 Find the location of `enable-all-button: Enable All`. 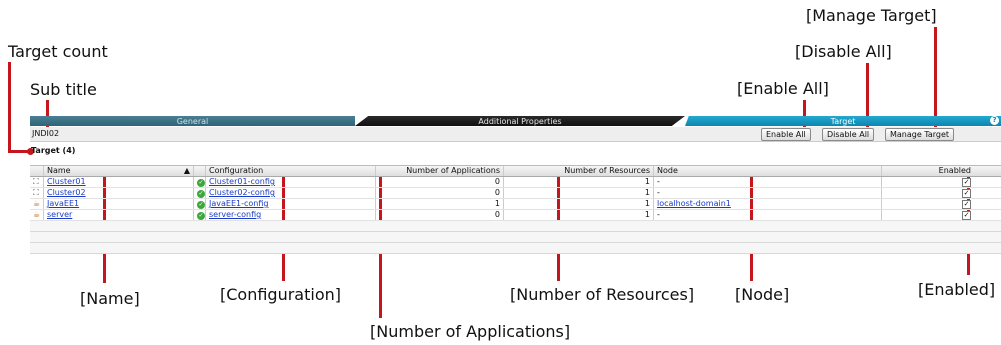

enable-all-button: Enable All is located at coordinates (786, 134).